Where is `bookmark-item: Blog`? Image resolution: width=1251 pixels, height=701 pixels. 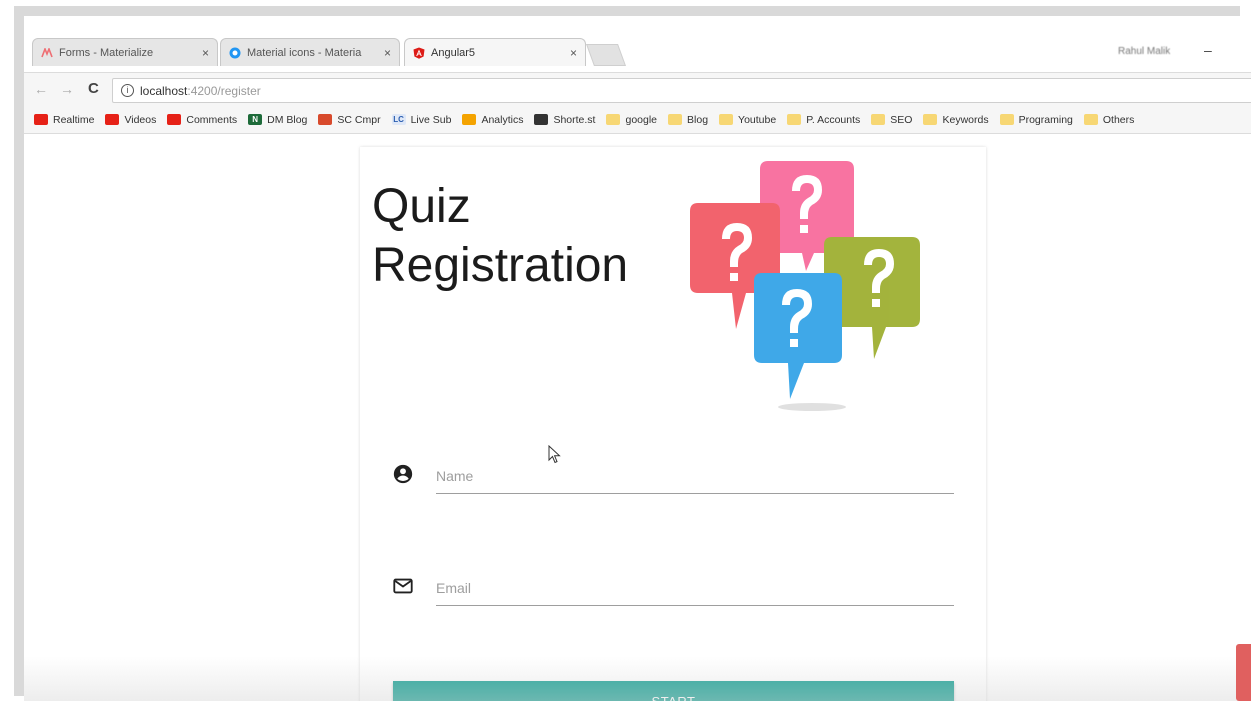 bookmark-item: Blog is located at coordinates (688, 120).